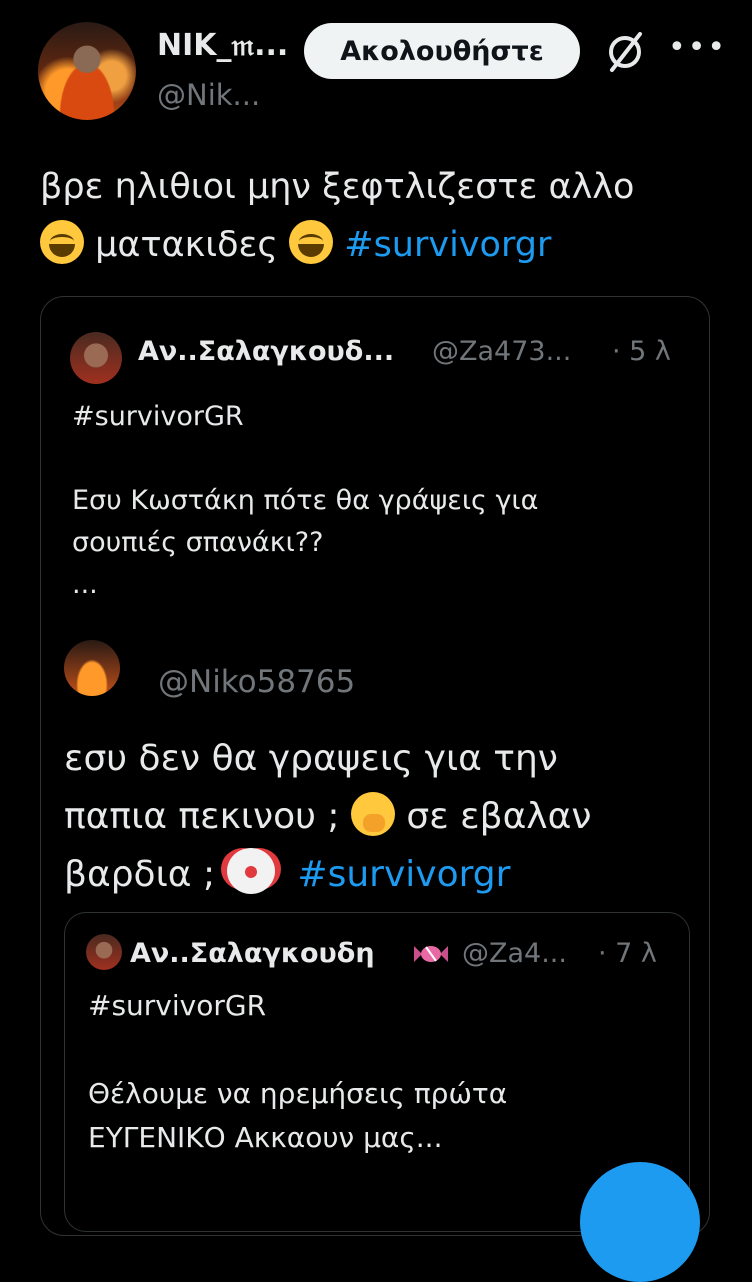 The image size is (752, 1282). What do you see at coordinates (140, 874) in the screenshot?
I see `image-reply-line3: βαρδια ;` at bounding box center [140, 874].